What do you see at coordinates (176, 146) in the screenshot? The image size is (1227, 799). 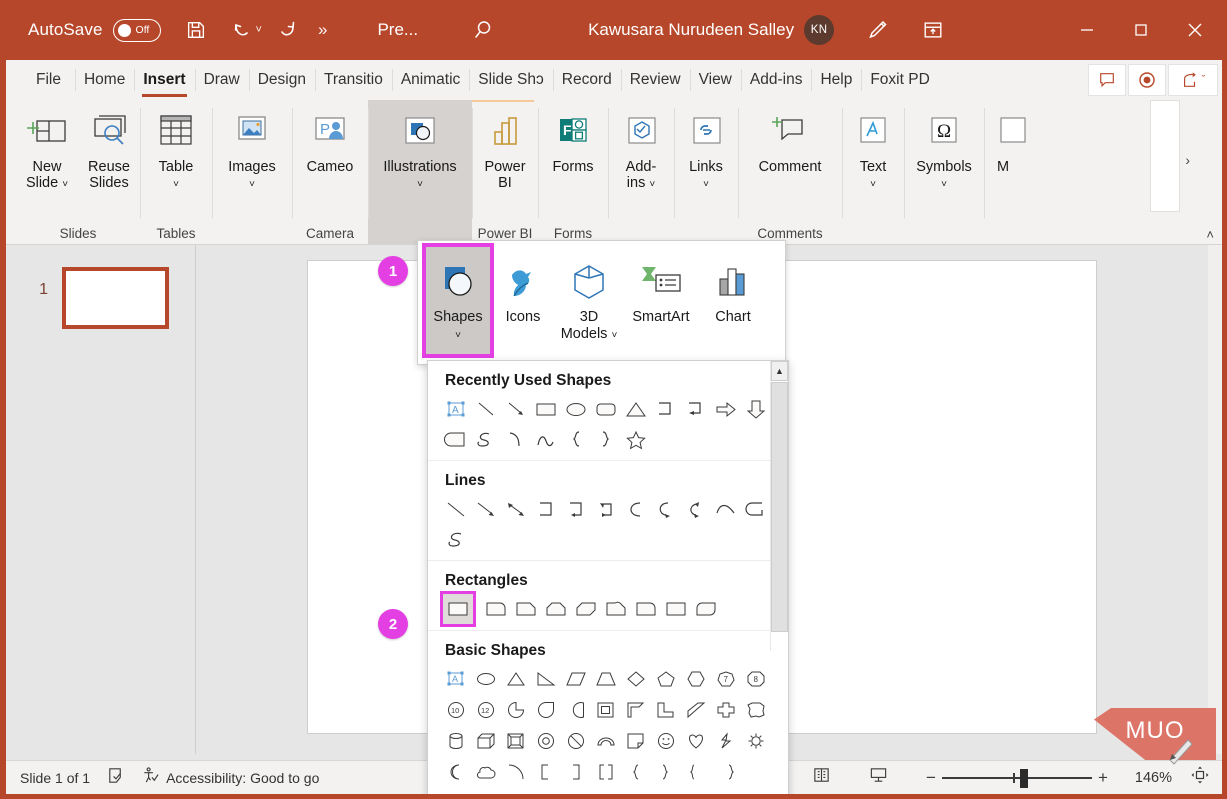 I see `table-button: Table ˅` at bounding box center [176, 146].